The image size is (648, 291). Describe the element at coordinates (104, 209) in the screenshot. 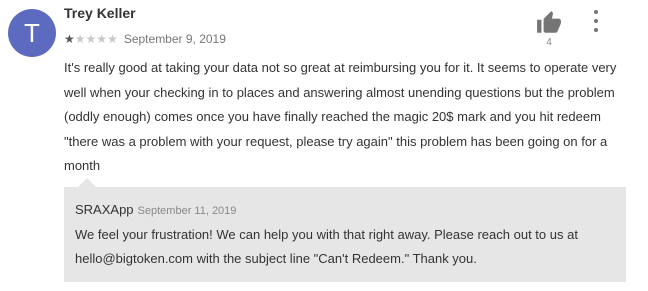

I see `reply-author: SRAXApp` at that location.